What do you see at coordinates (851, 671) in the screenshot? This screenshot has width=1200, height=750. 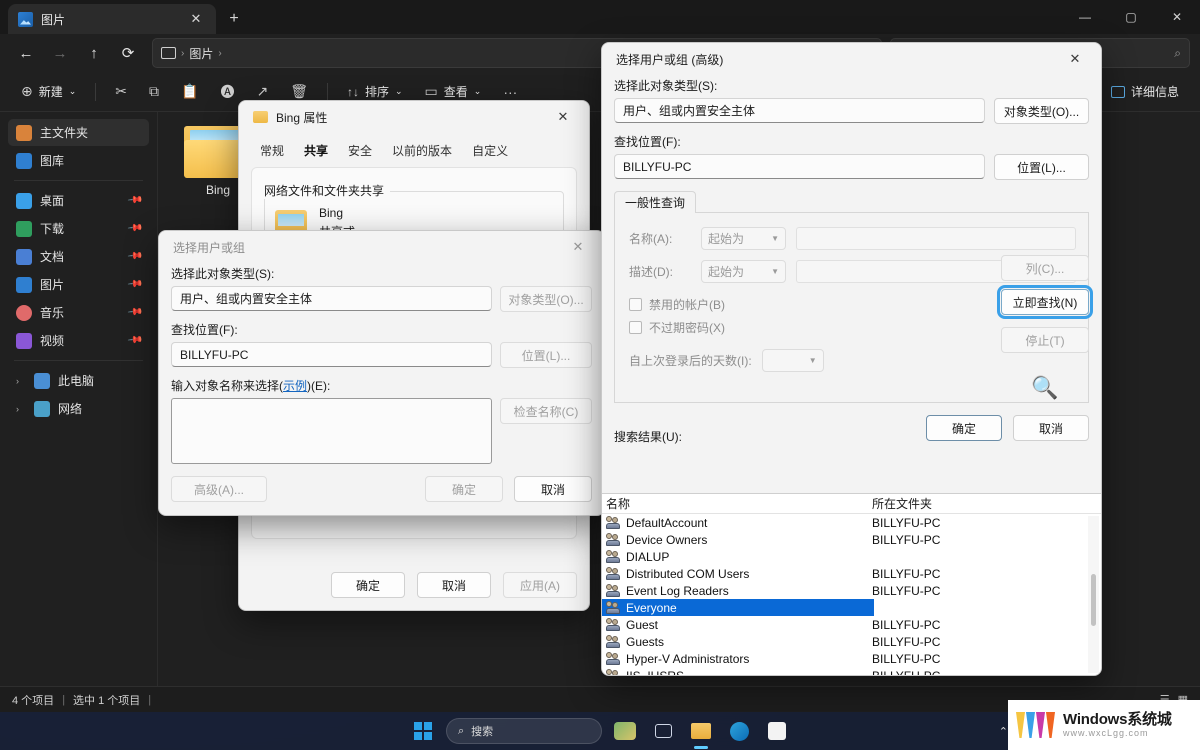 I see `table-row: IIS_IUSRS BILLYFU-PC` at bounding box center [851, 671].